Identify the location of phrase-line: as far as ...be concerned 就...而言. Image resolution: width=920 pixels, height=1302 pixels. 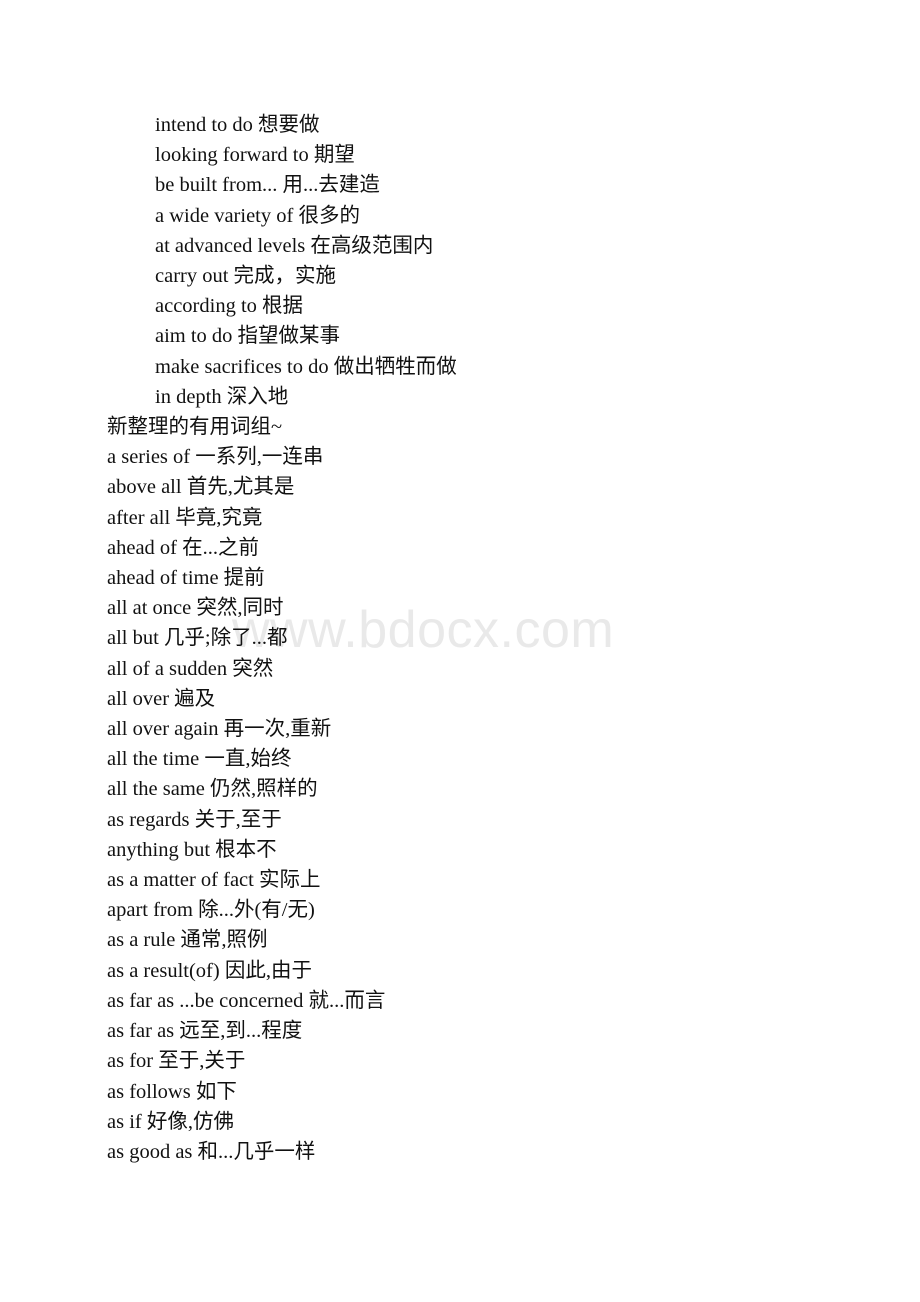
(246, 1000).